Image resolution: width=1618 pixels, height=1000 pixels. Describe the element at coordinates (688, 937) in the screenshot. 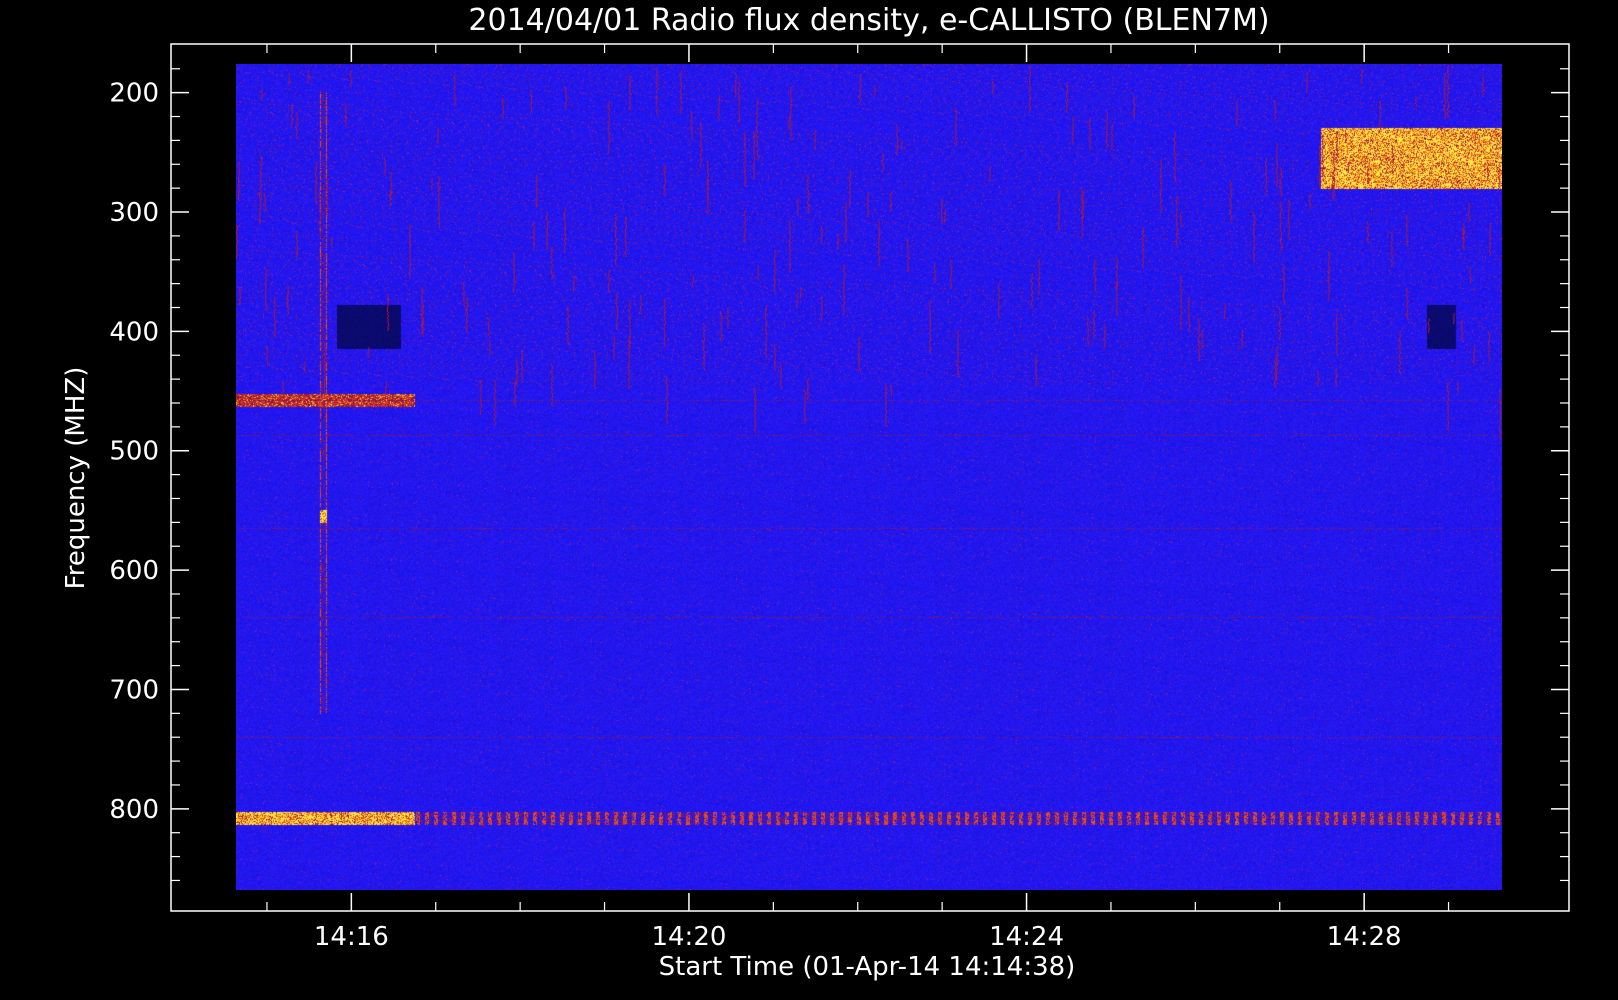

I see `x-tick-label: 14:20` at that location.